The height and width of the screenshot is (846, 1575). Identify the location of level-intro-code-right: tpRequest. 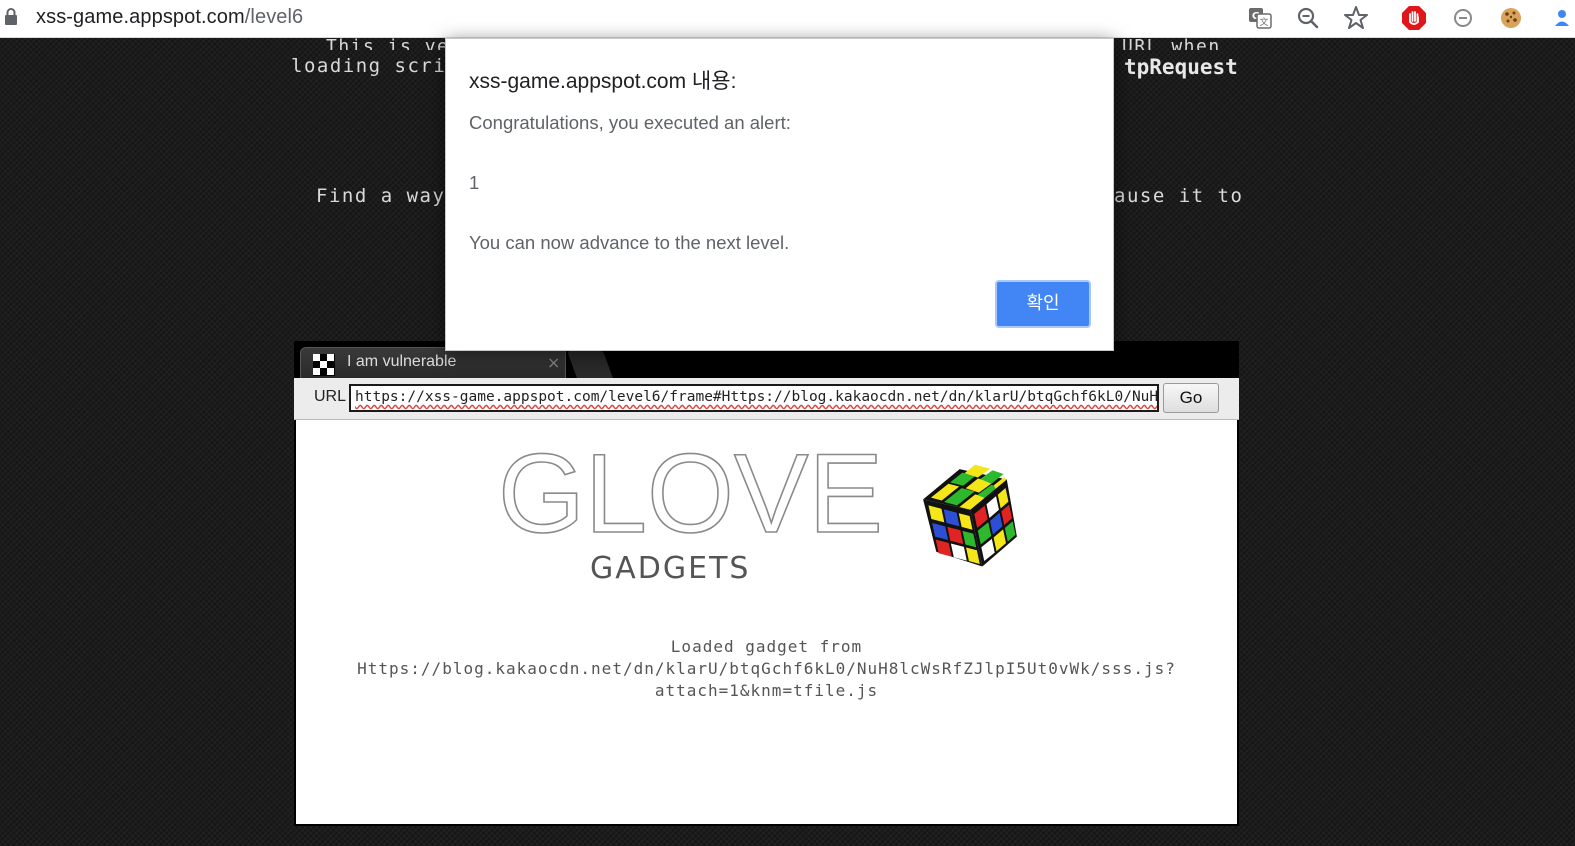
(1181, 67).